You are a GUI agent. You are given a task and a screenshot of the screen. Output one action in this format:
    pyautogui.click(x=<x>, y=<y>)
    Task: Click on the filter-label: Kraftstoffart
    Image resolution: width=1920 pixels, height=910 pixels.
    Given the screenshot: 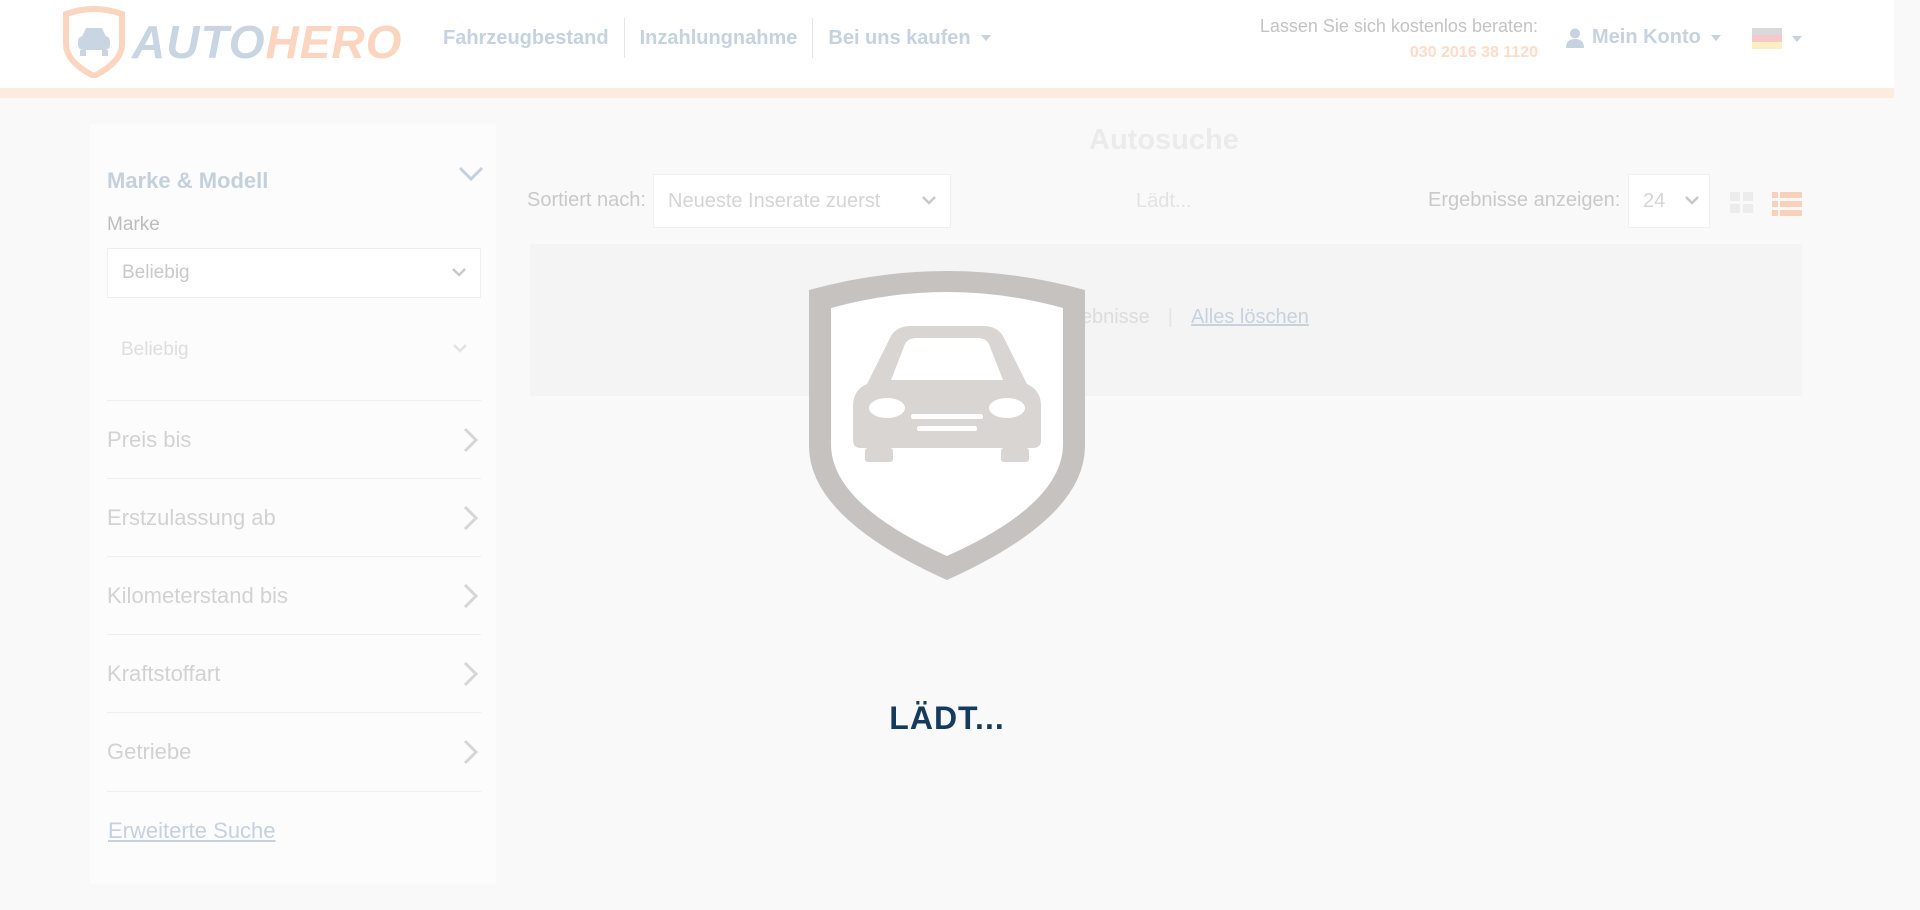 What is the action you would take?
    pyautogui.click(x=164, y=673)
    